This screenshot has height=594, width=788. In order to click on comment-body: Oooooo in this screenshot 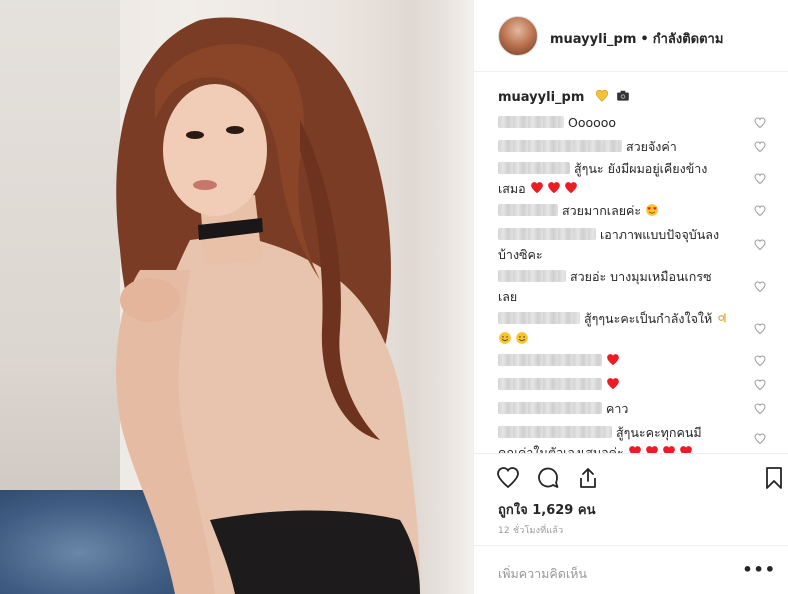, I will do `click(623, 123)`.